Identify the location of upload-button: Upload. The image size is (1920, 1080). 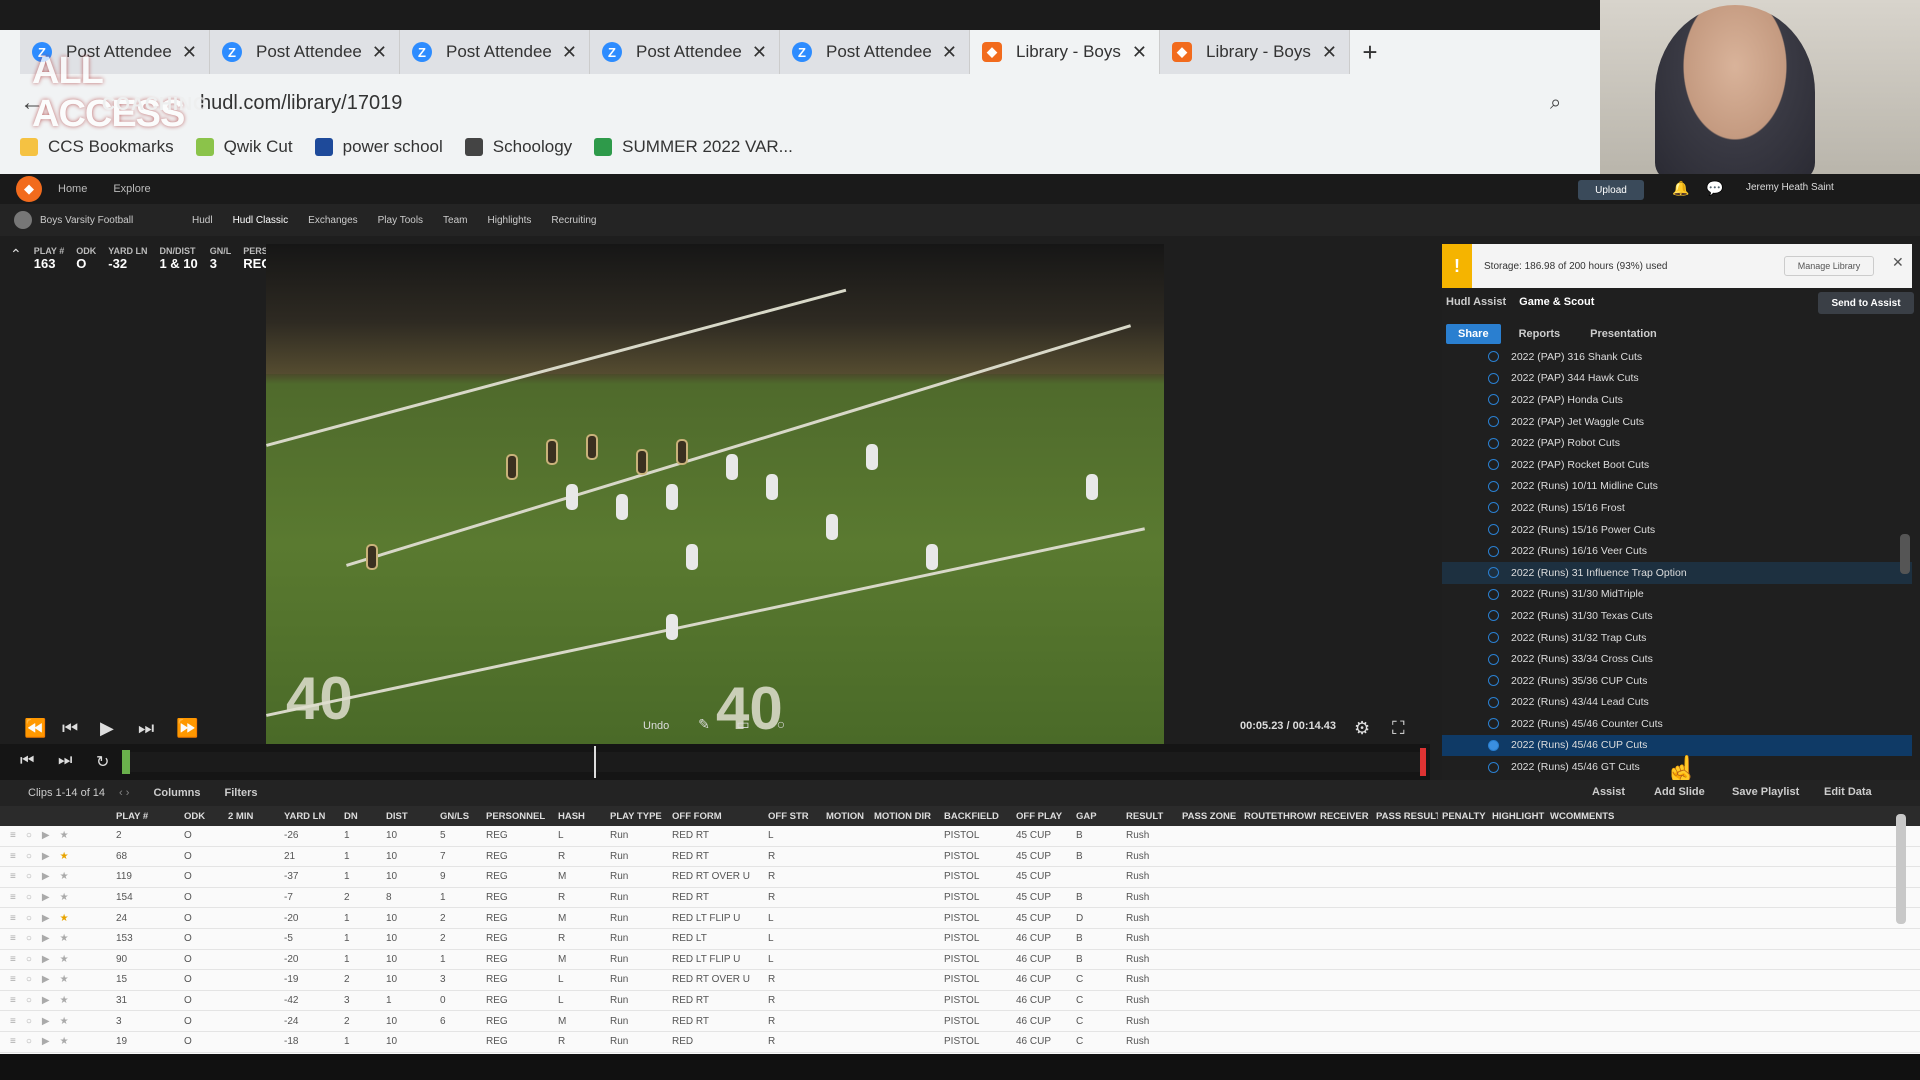
(1611, 190).